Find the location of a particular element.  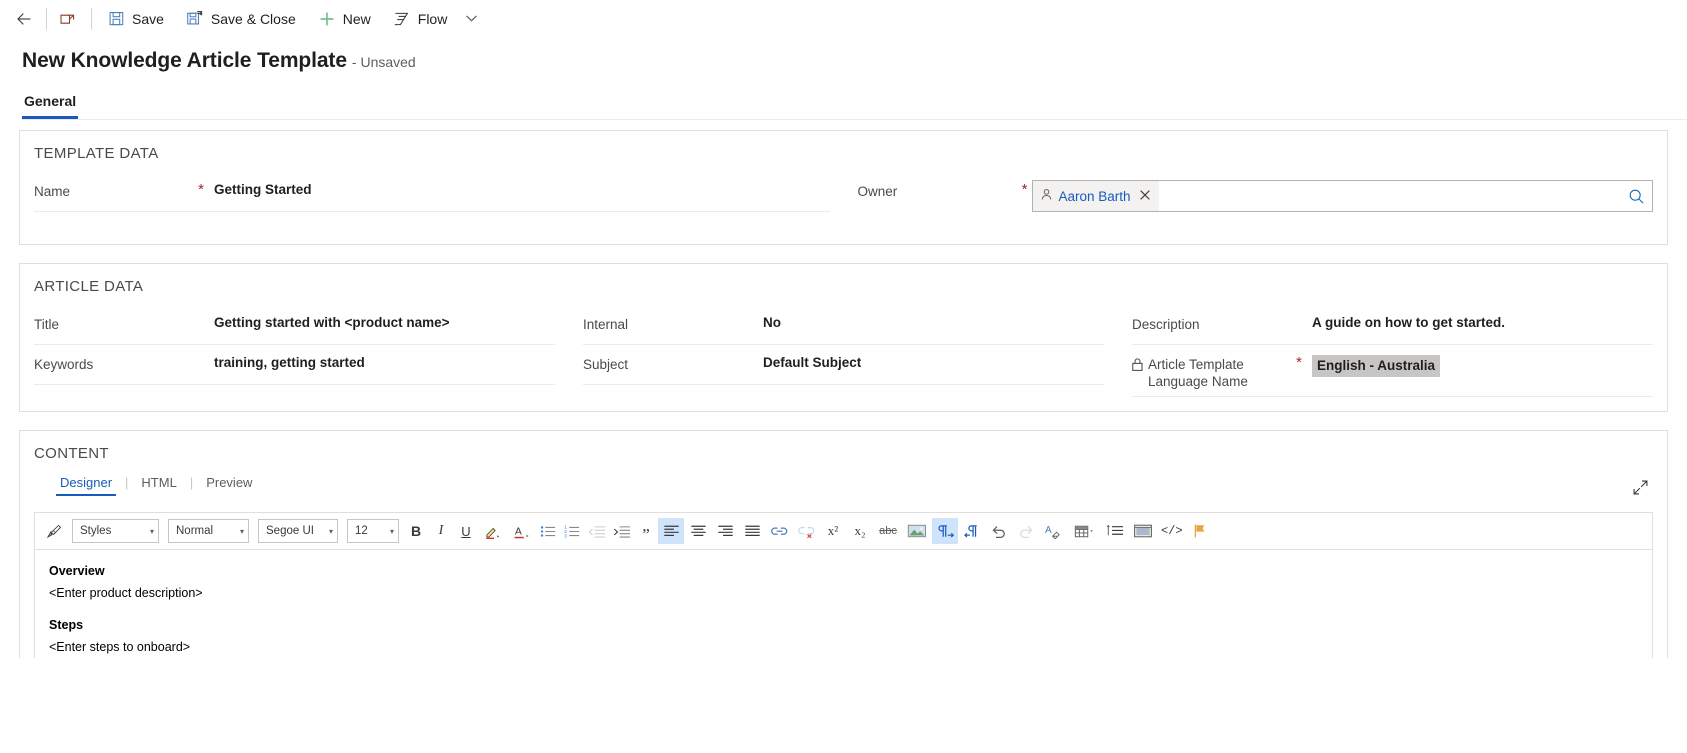

clear-formatting-button: A is located at coordinates (1054, 531).